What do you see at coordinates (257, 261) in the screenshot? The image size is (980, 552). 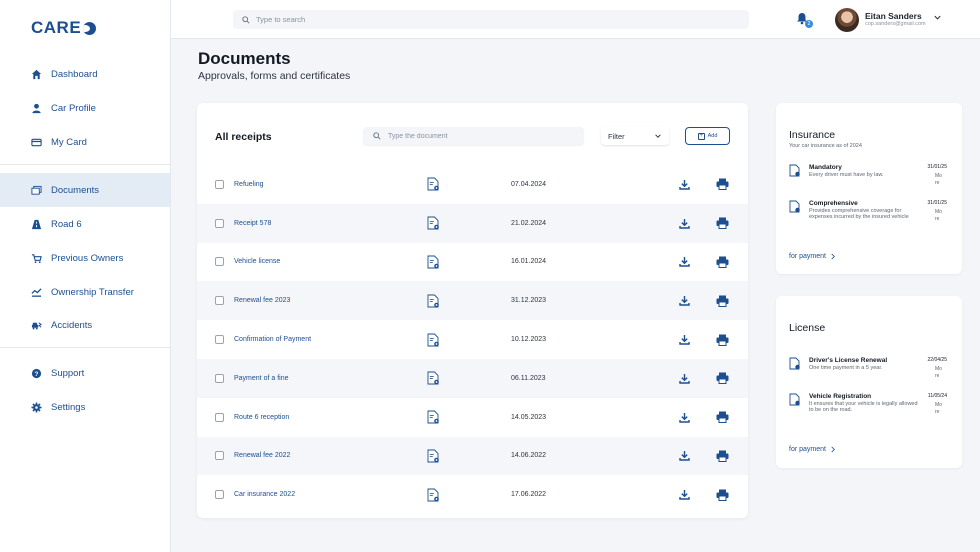 I see `document-name-link: Vehicle license` at bounding box center [257, 261].